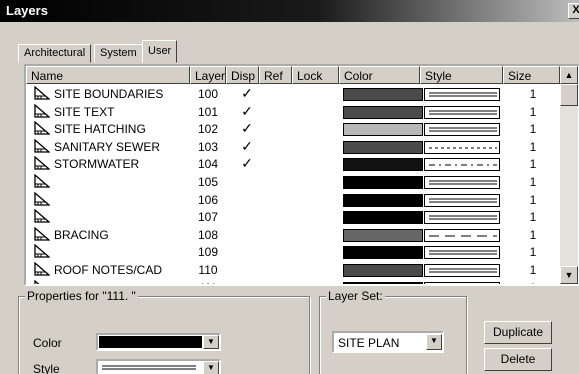  I want to click on table-row: 107 1, so click(293, 217).